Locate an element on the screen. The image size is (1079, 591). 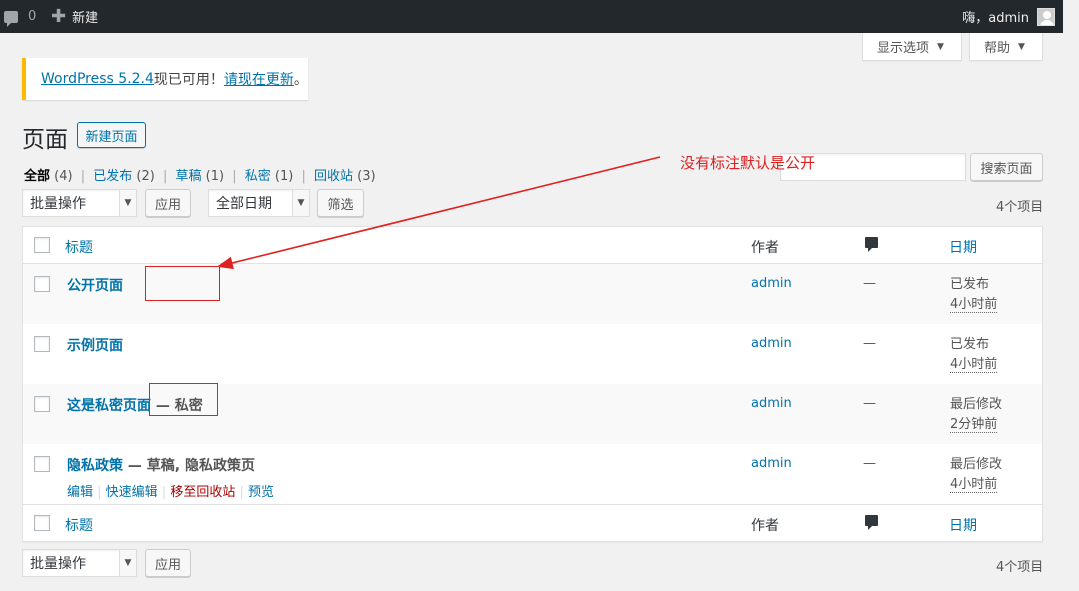
column-title-sort: 标题 is located at coordinates (79, 247).